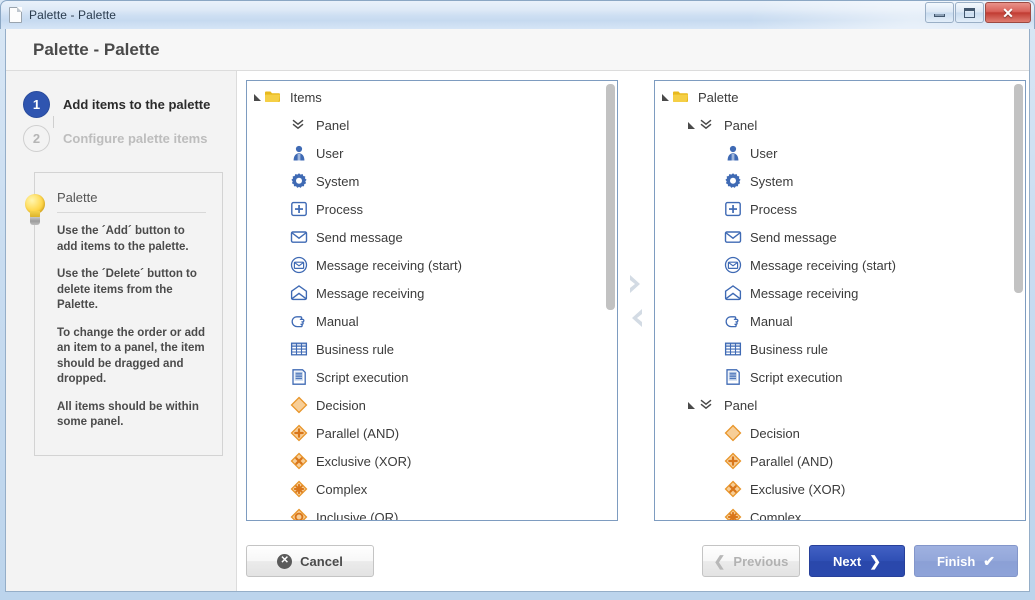 This screenshot has height=600, width=1035. Describe the element at coordinates (35, 211) in the screenshot. I see `lightbulb-icon` at that location.